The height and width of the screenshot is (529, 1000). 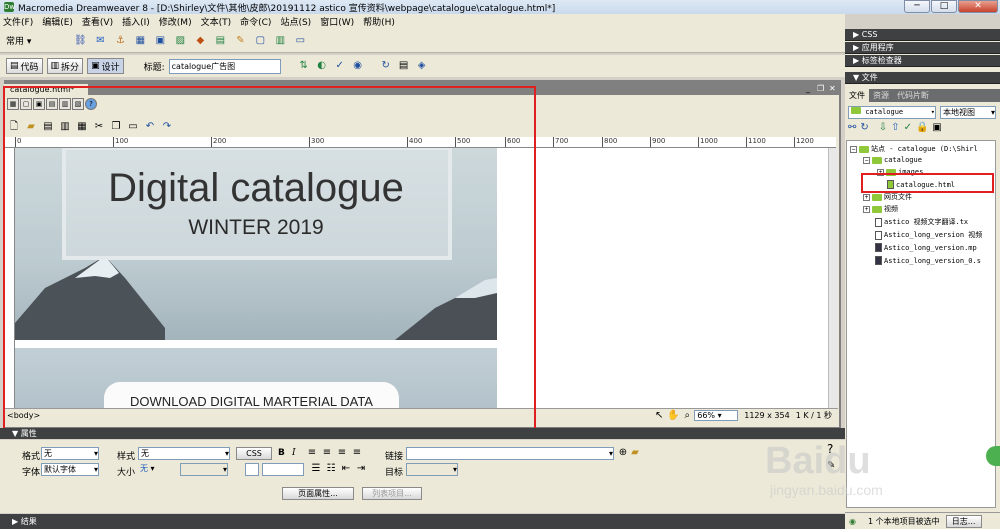 What do you see at coordinates (833, 278) in the screenshot?
I see `vertical-scrollbar` at bounding box center [833, 278].